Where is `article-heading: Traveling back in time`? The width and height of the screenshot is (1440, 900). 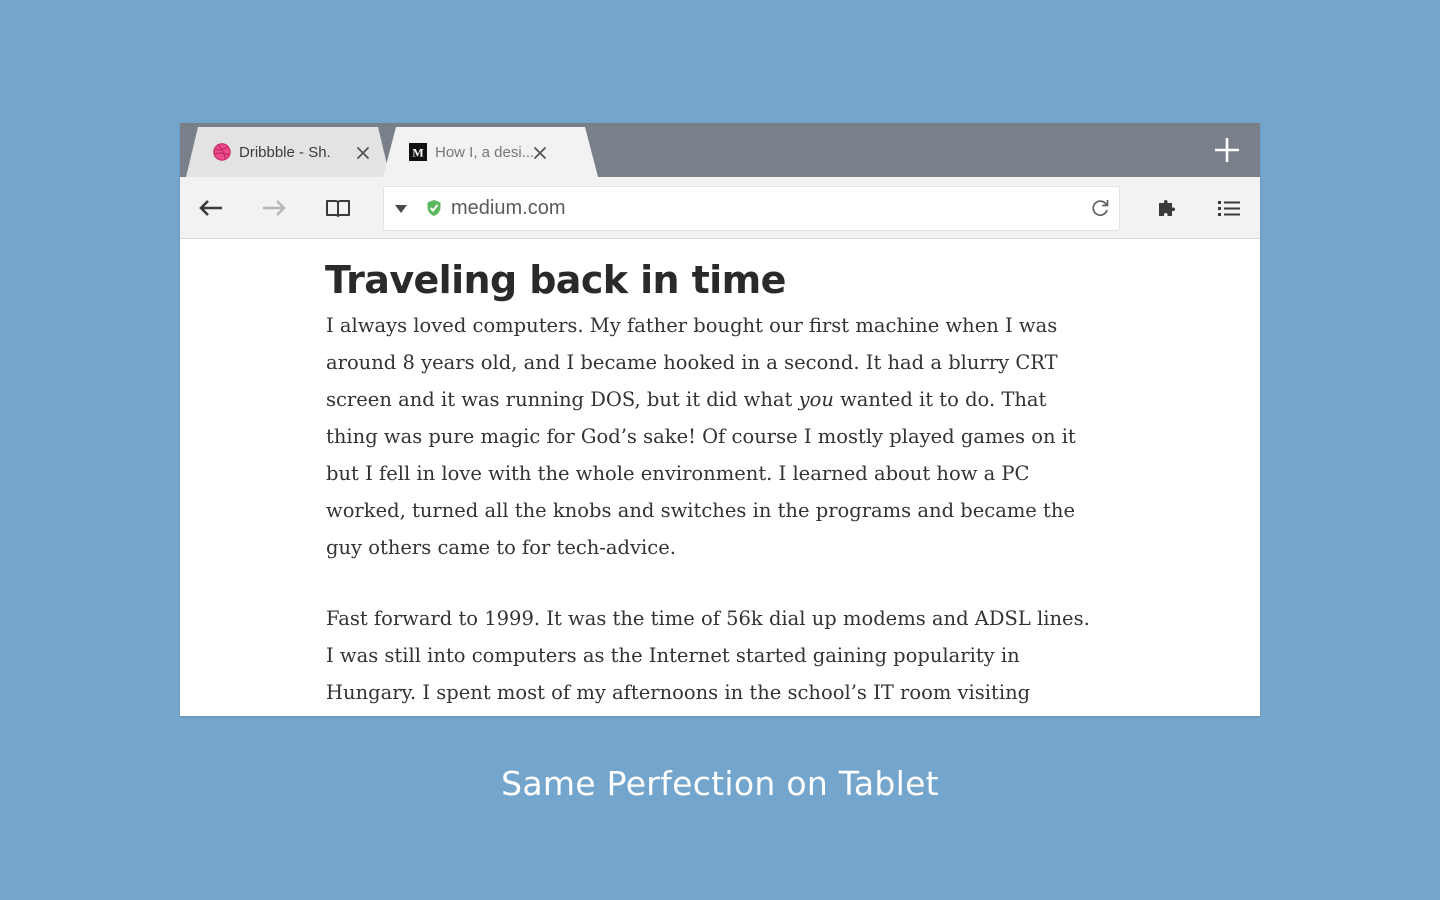
article-heading: Traveling back in time is located at coordinates (555, 280).